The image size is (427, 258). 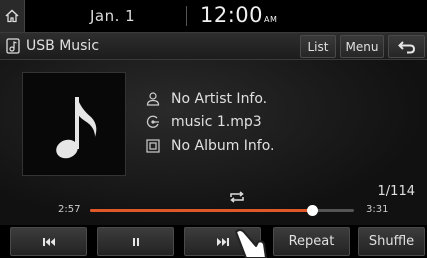 What do you see at coordinates (216, 122) in the screenshot?
I see `file-name: music 1.mp3` at bounding box center [216, 122].